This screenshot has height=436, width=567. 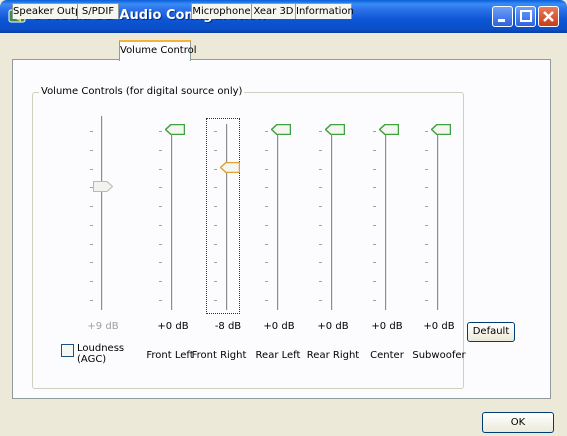 What do you see at coordinates (387, 355) in the screenshot?
I see `center-label: Center` at bounding box center [387, 355].